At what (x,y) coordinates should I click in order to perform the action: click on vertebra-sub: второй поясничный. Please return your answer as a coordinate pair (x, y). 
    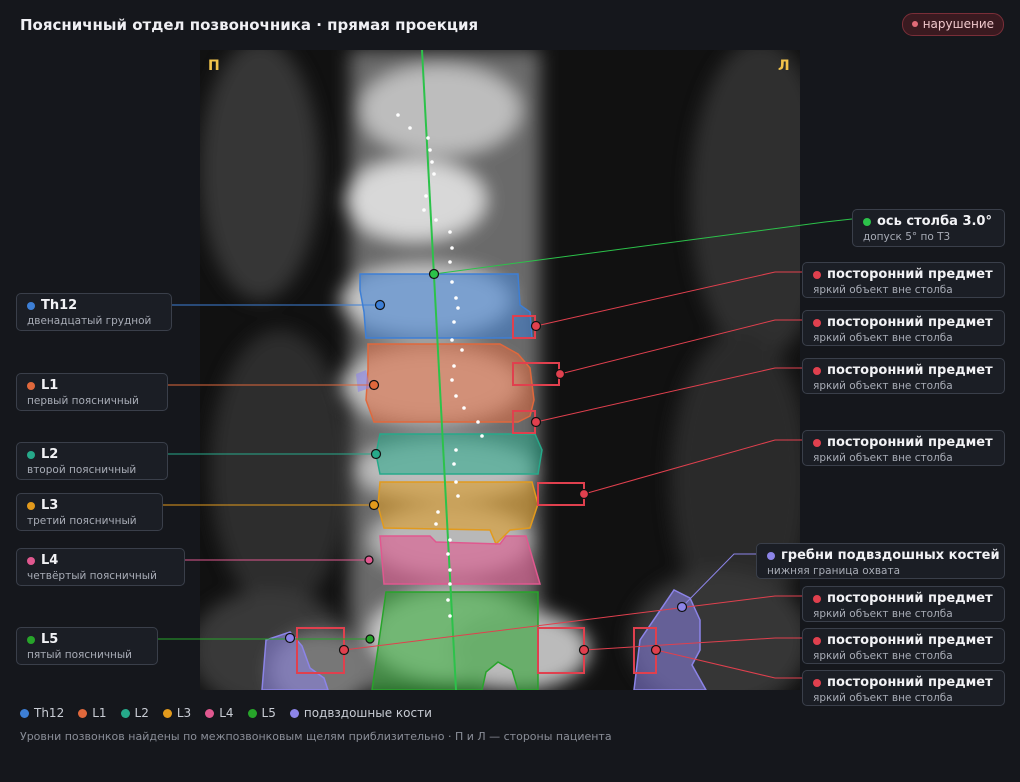
    Looking at the image, I should click on (82, 470).